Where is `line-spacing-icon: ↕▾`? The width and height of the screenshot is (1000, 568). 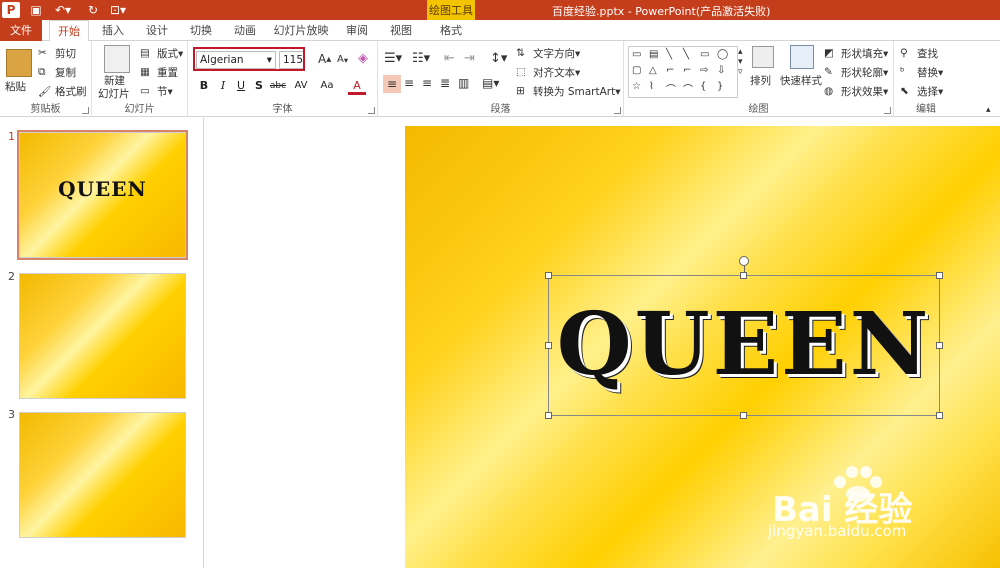 line-spacing-icon: ↕▾ is located at coordinates (498, 58).